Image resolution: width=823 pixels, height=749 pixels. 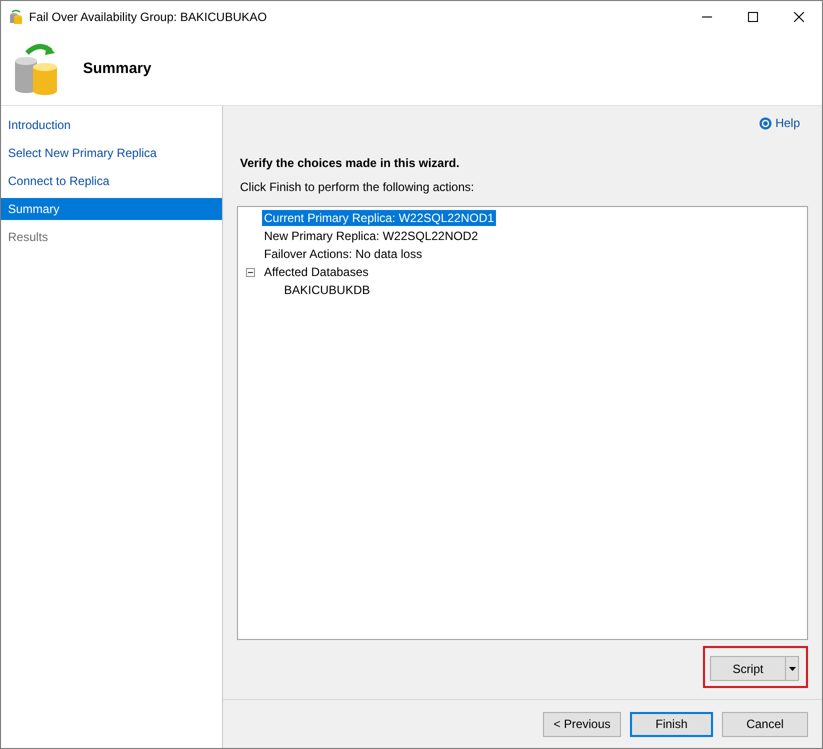 What do you see at coordinates (16, 16) in the screenshot?
I see `database-icon` at bounding box center [16, 16].